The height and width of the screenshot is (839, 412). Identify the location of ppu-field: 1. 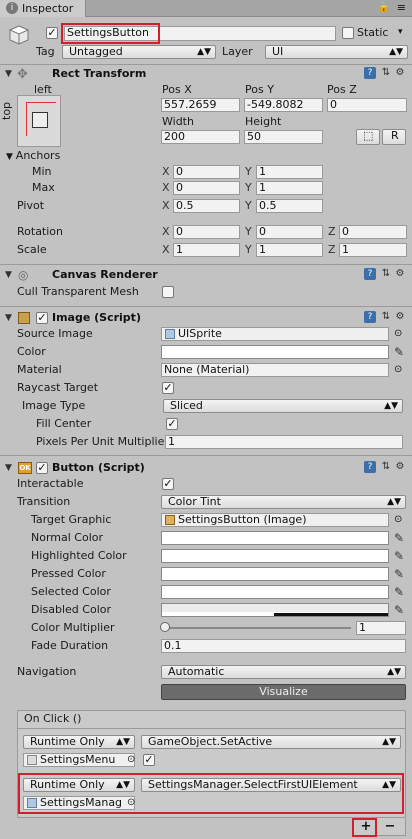
(284, 442).